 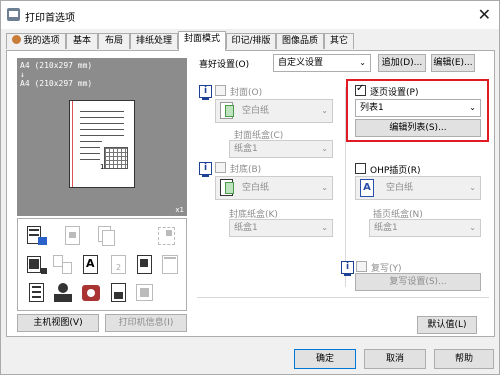 I want to click on binding-margin-line, so click(x=72, y=144).